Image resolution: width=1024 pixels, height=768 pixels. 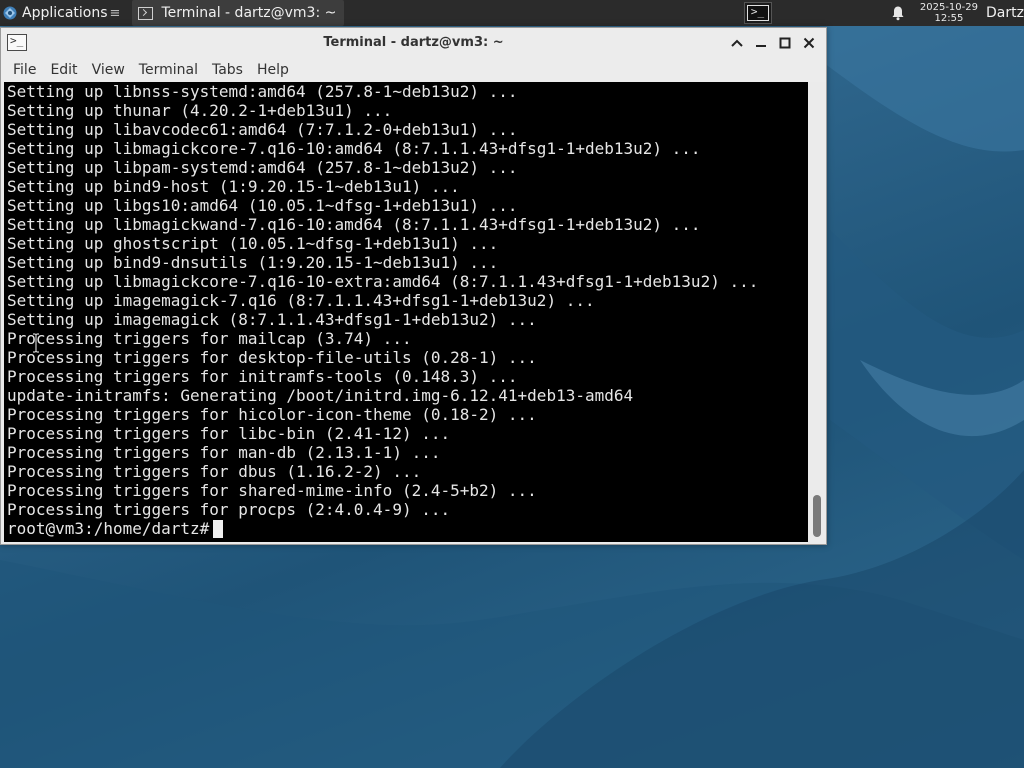 I want to click on menu-file: File, so click(x=24, y=70).